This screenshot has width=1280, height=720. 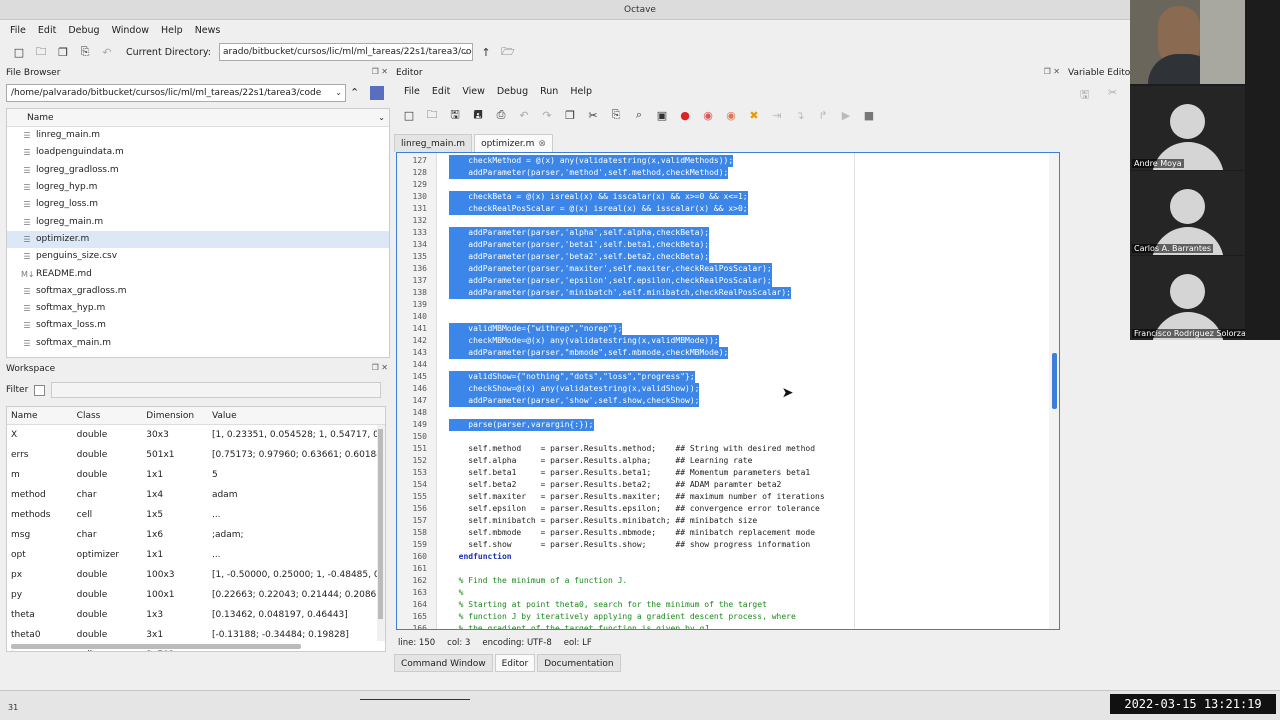 I want to click on participant-tile: Andre Moya, so click(x=1187, y=128).